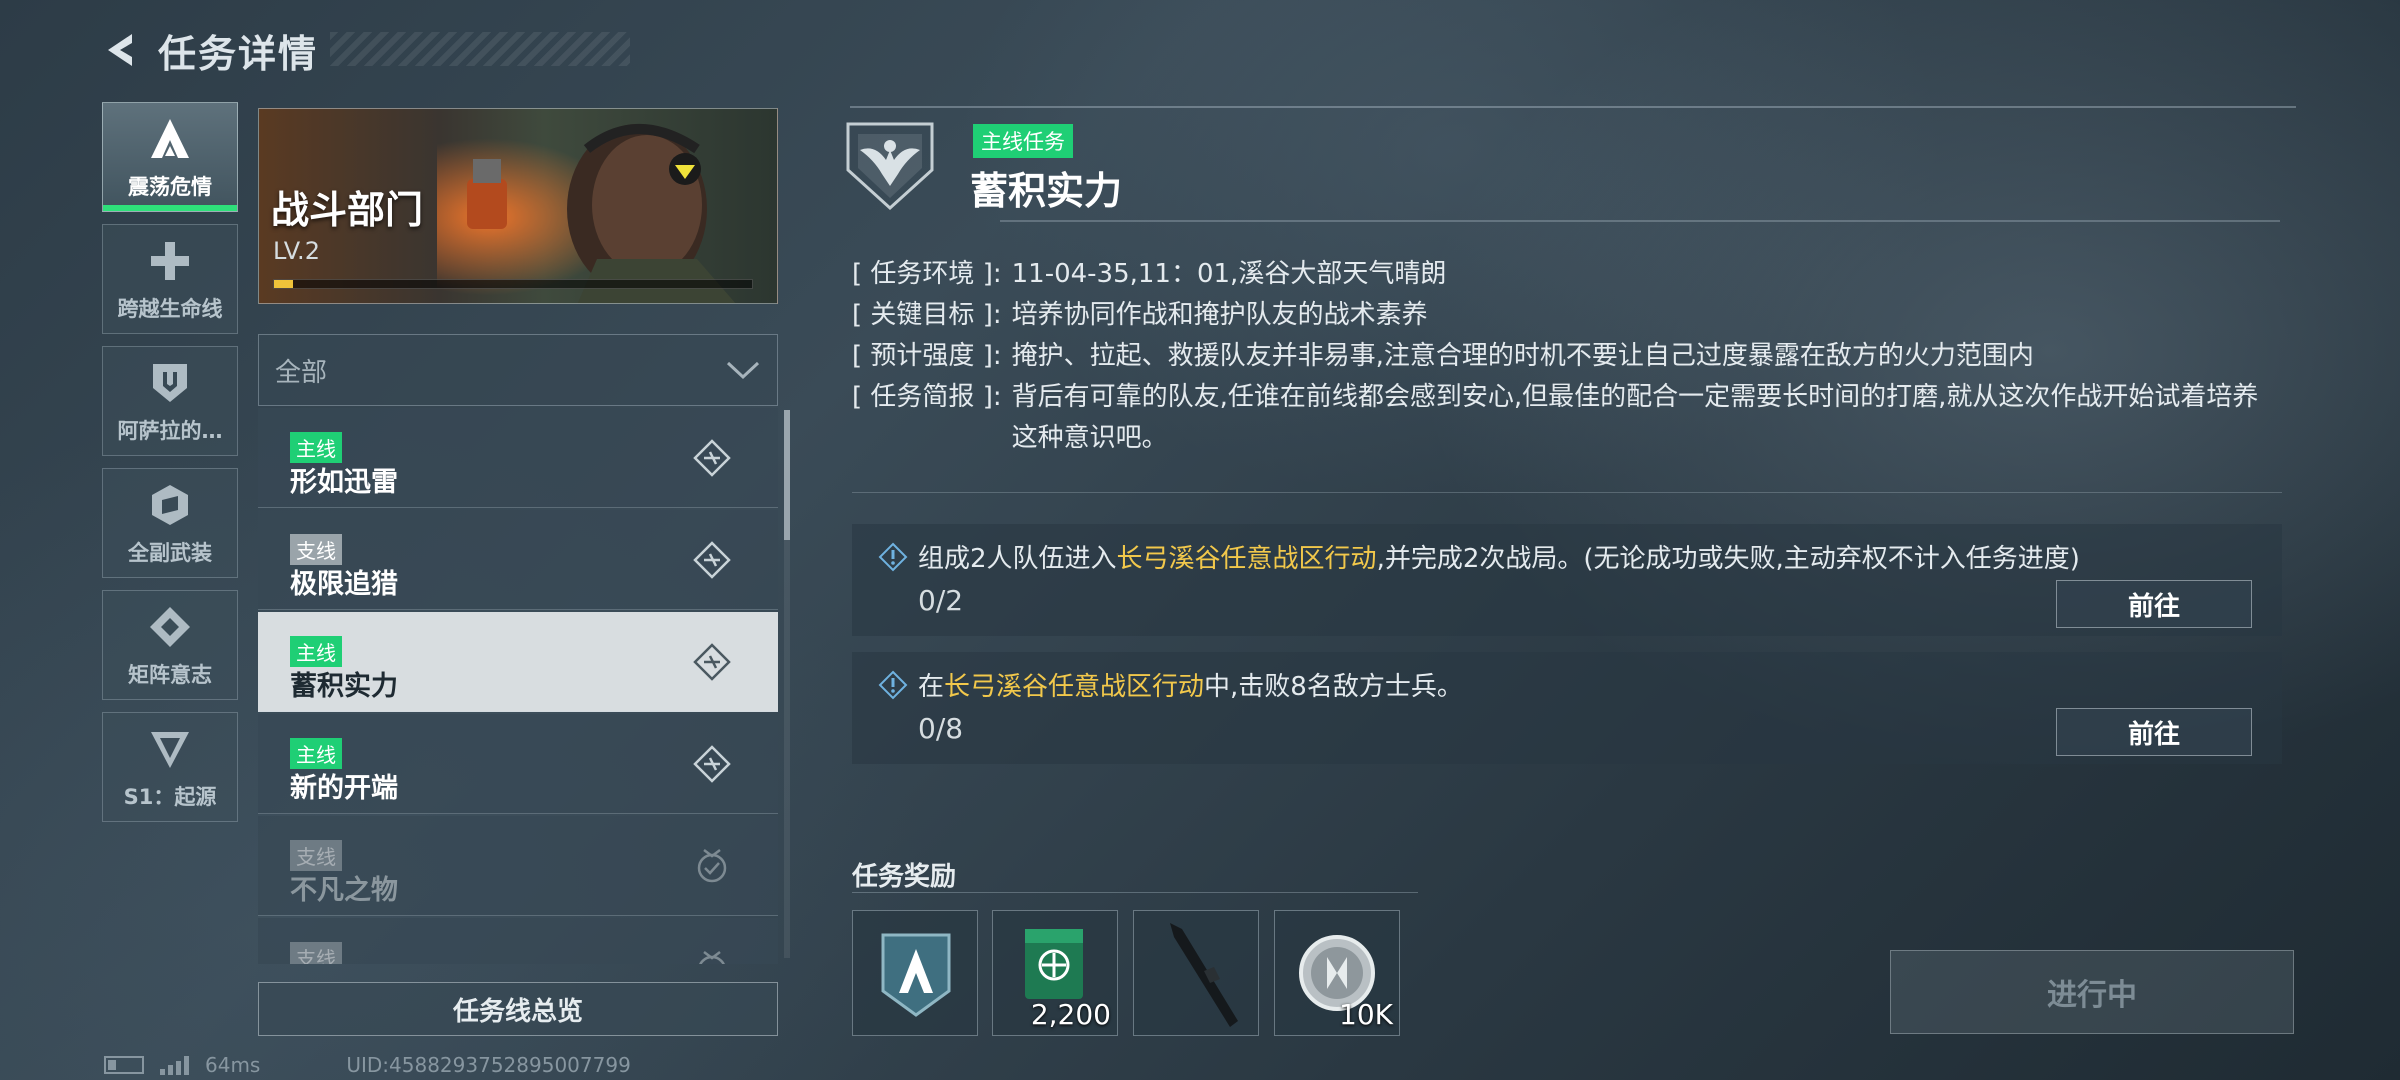 The width and height of the screenshot is (2400, 1080). Describe the element at coordinates (518, 370) in the screenshot. I see `mission-filter-dropdown: 全部` at that location.